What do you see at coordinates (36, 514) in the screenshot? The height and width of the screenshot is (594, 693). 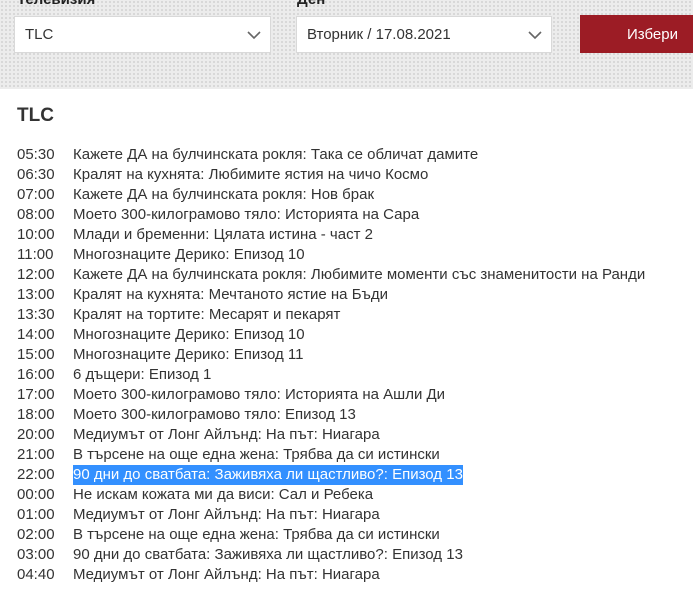 I see `programme-time: 01:00` at bounding box center [36, 514].